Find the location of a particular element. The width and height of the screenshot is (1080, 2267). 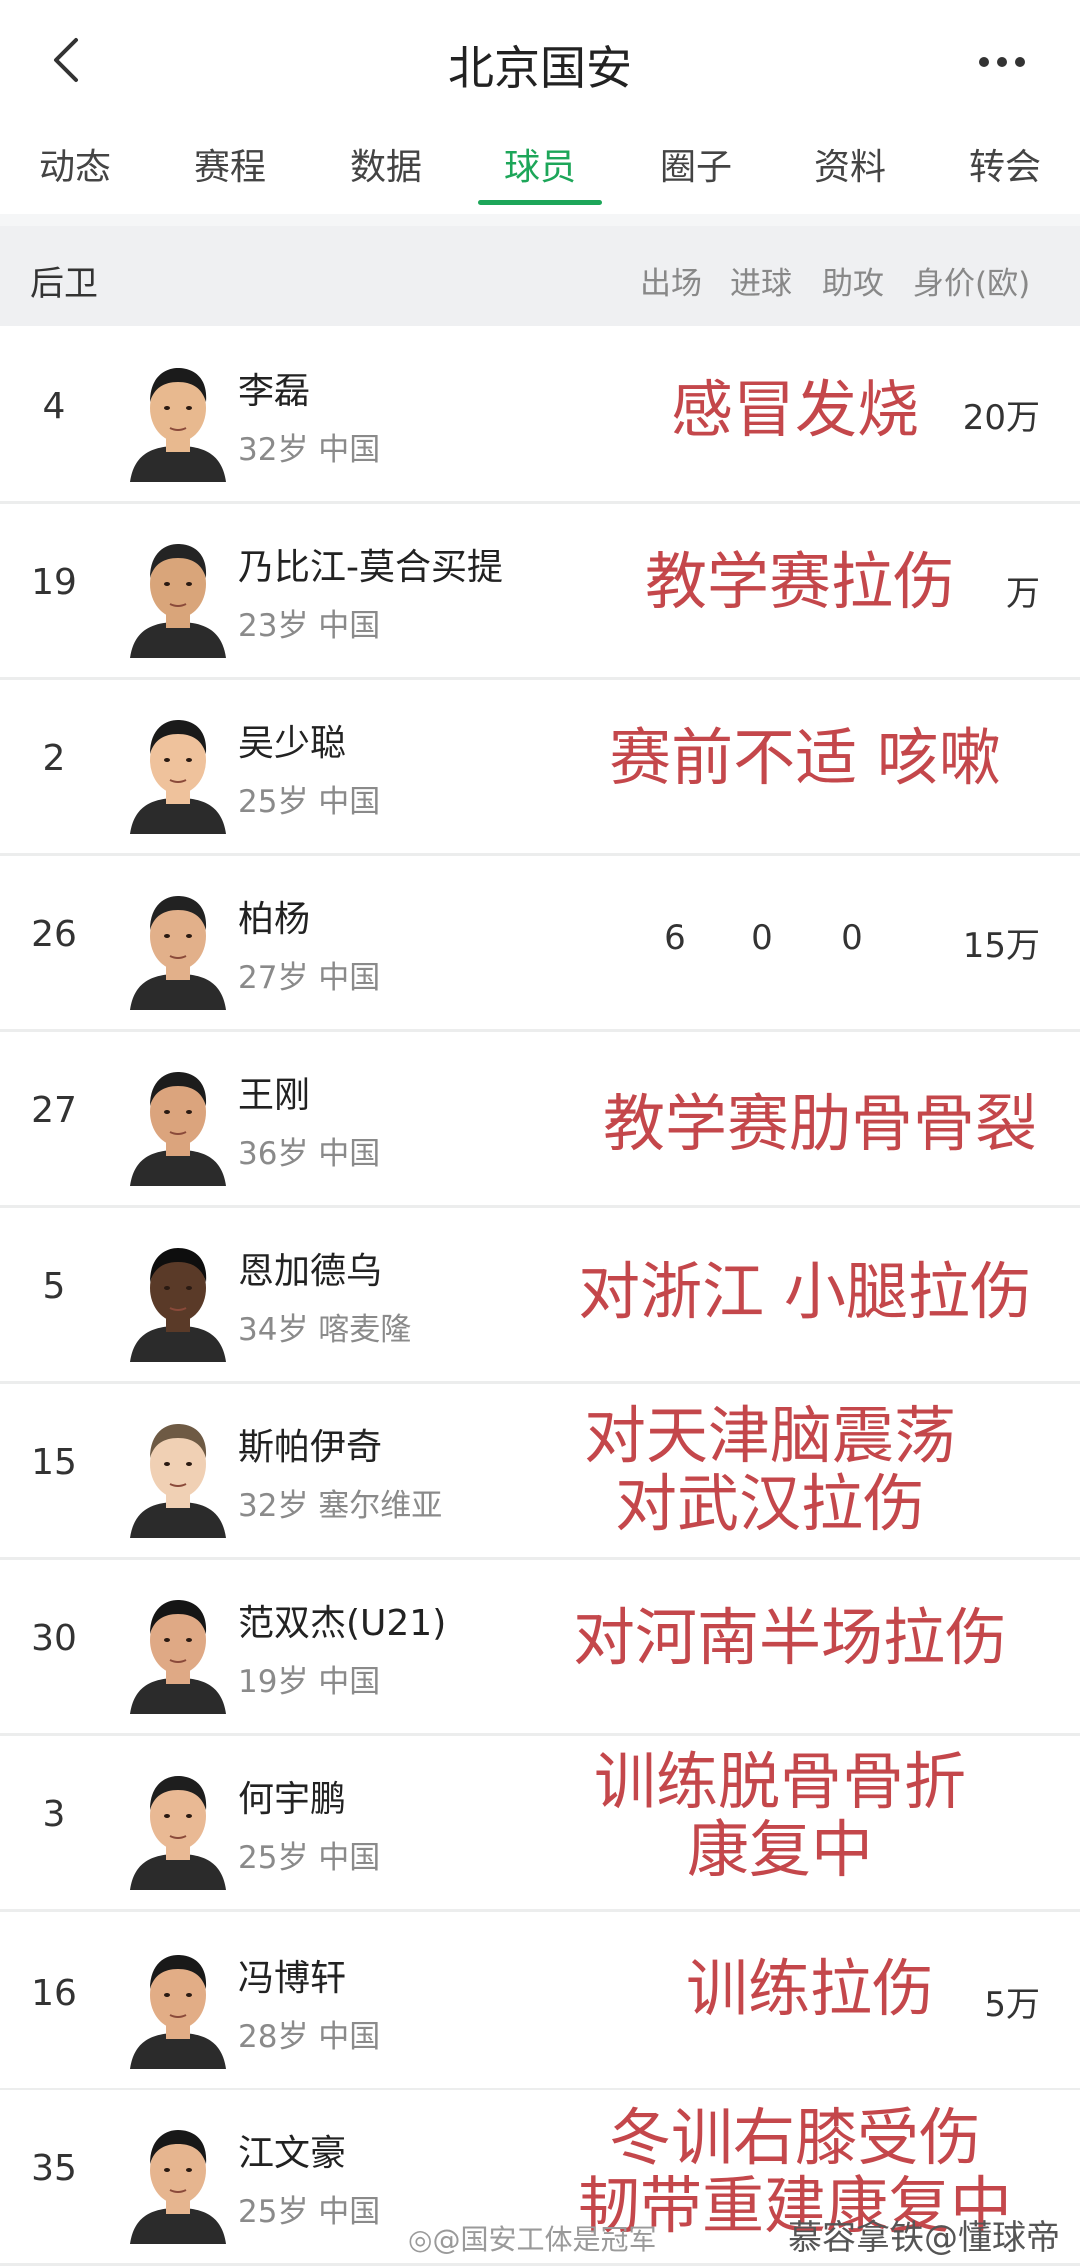

player-row: 5 恩加德乌 34岁 喀麦隆 对浙江 小腿拉伤 is located at coordinates (540, 1296).